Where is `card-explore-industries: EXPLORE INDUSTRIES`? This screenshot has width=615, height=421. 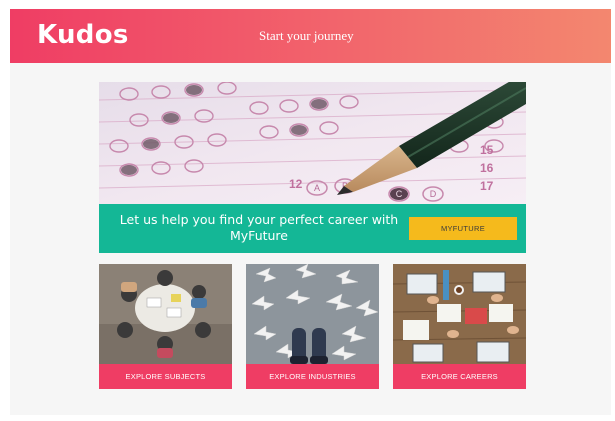 card-explore-industries: EXPLORE INDUSTRIES is located at coordinates (312, 326).